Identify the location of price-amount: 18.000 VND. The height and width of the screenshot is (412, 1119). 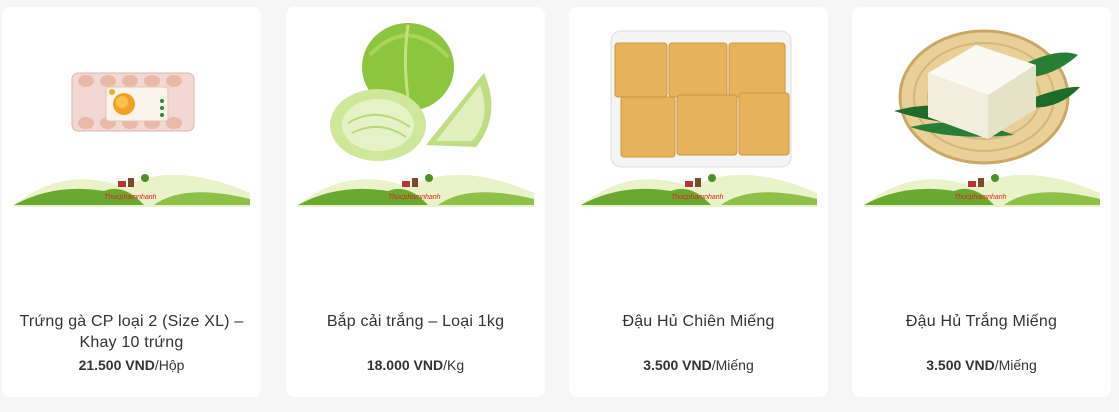
(405, 365).